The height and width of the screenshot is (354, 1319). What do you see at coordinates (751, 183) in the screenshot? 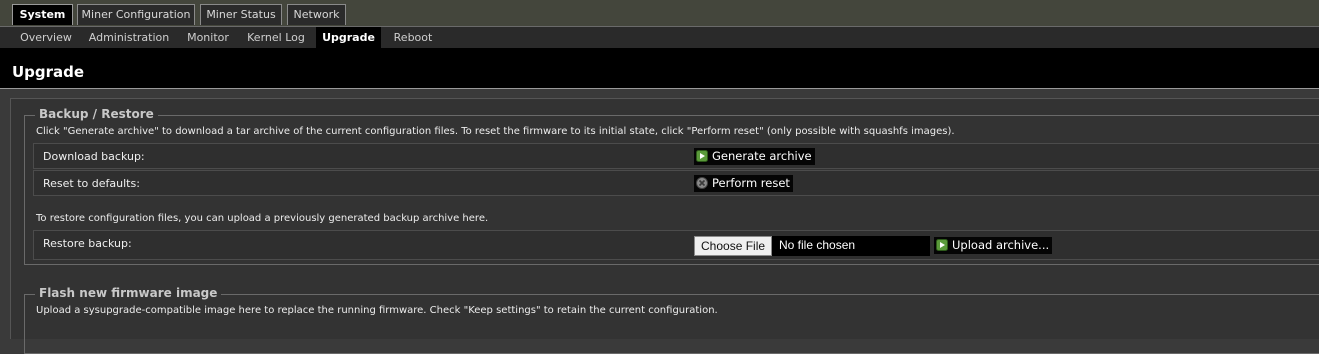
I see `perform-reset-label: Perform reset` at bounding box center [751, 183].